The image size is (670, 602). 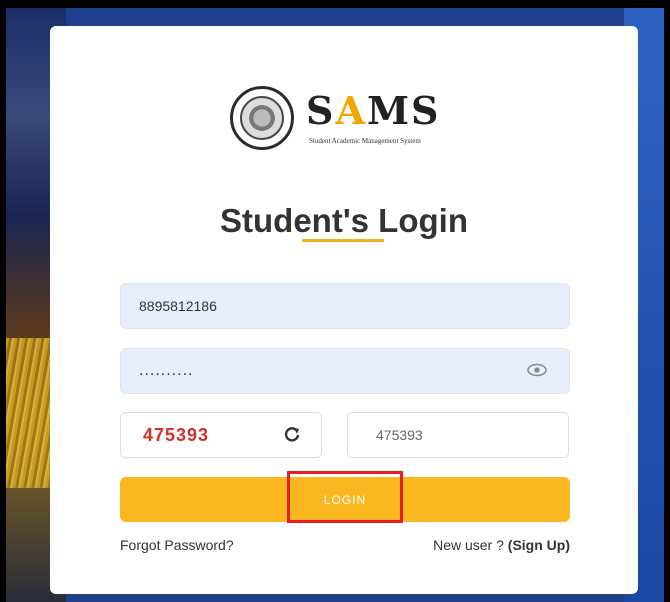 I want to click on eye-icon, so click(x=537, y=370).